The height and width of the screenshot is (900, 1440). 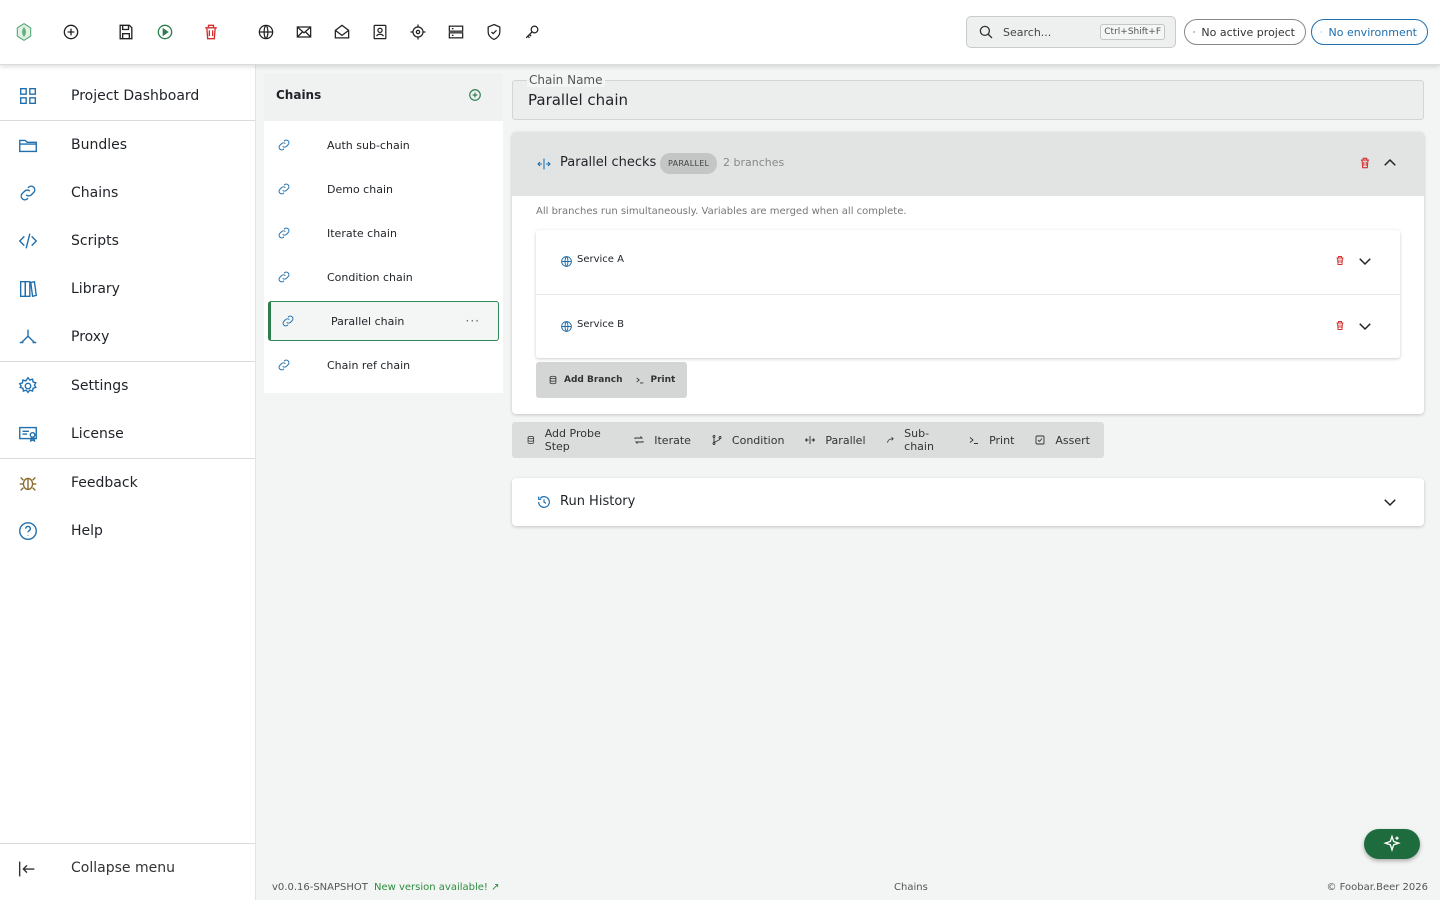 I want to click on project-selector: No active project, so click(x=1245, y=32).